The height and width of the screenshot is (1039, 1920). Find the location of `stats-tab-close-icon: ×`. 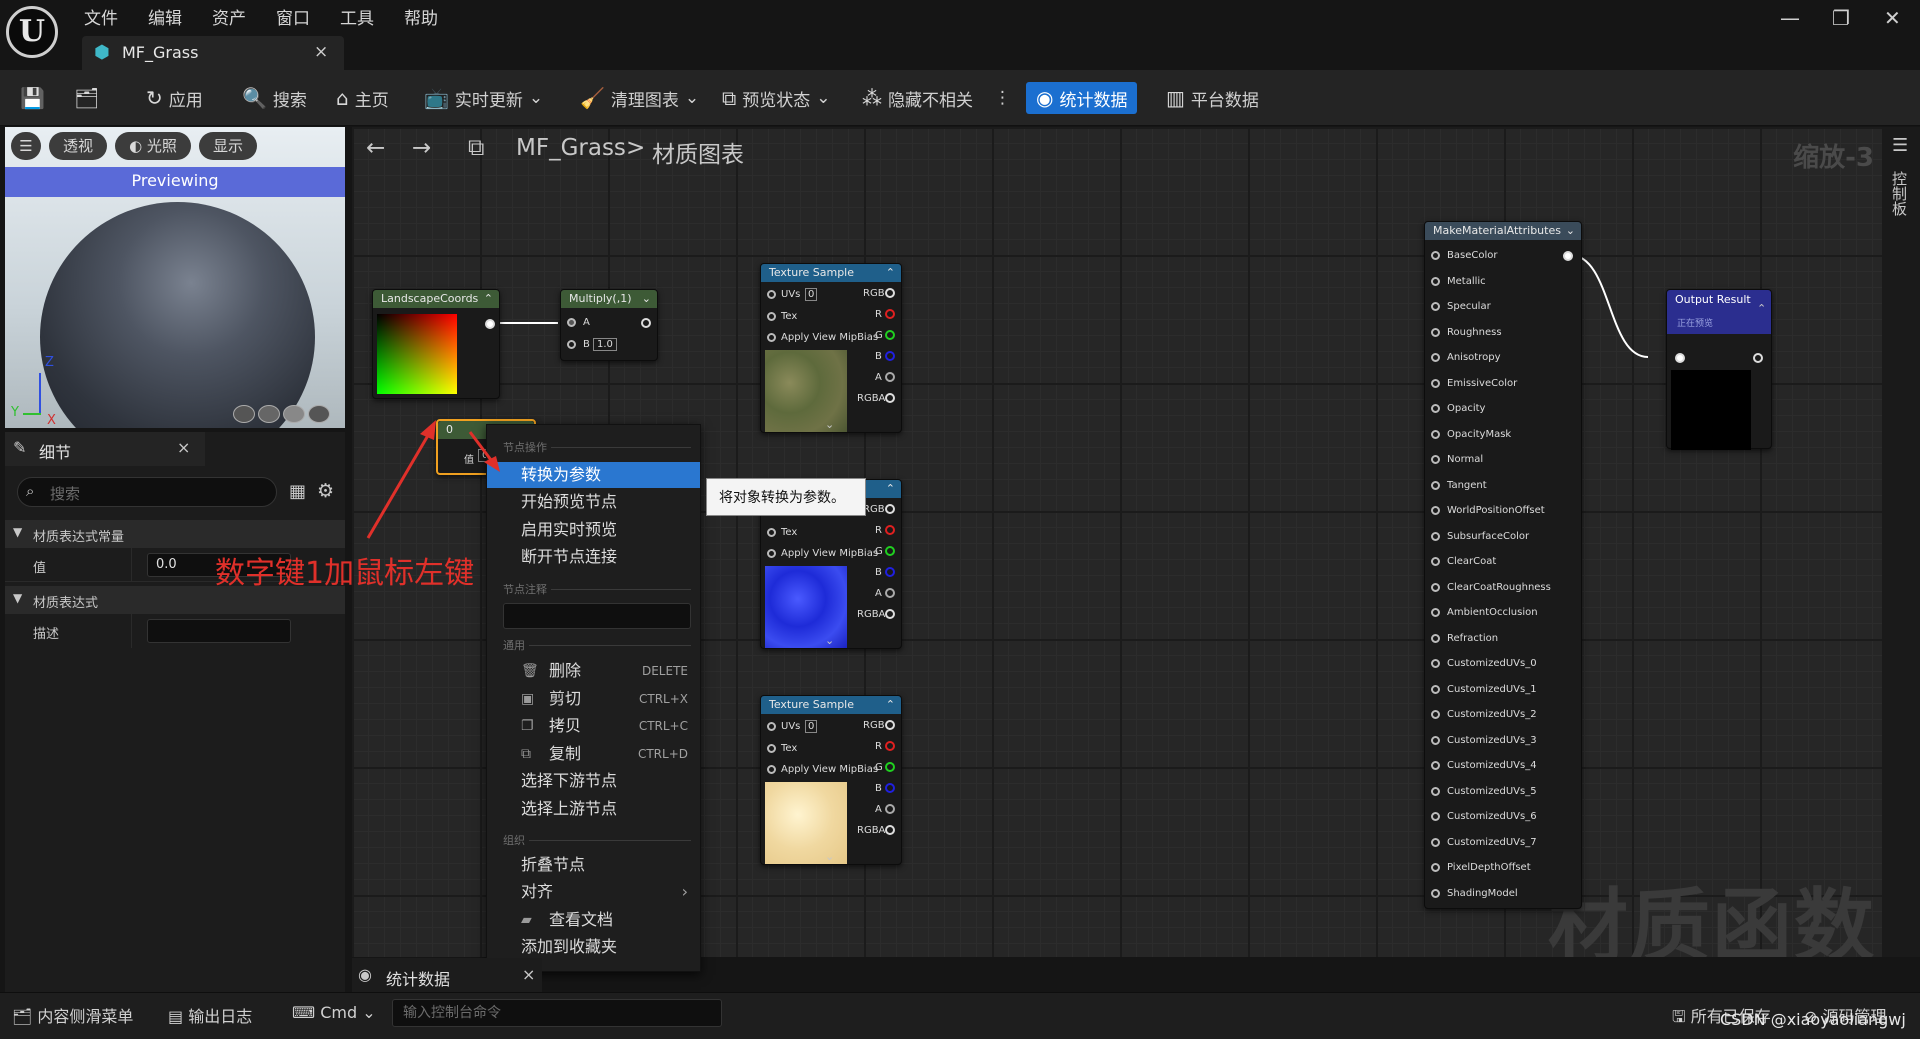

stats-tab-close-icon: × is located at coordinates (528, 974).